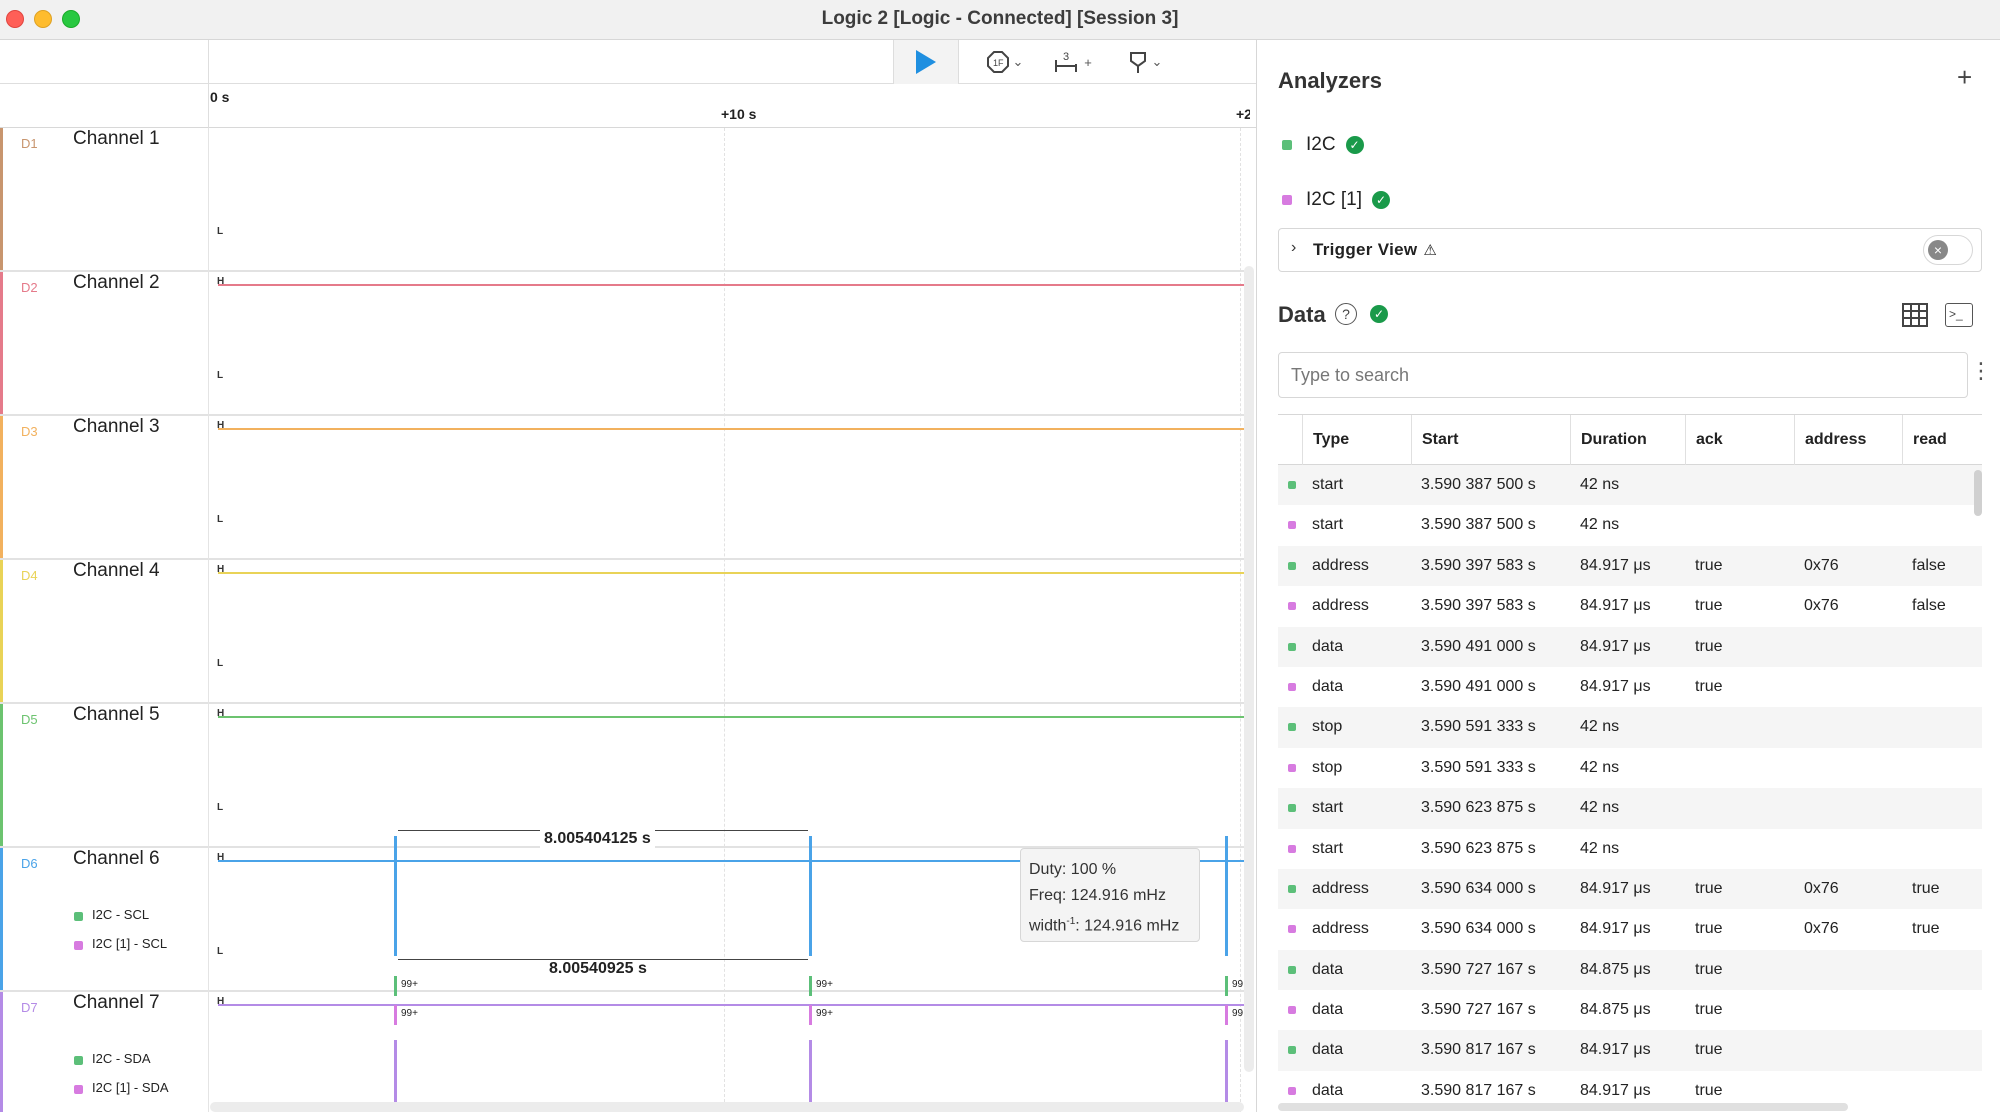  What do you see at coordinates (1600, 484) in the screenshot?
I see `cell-duration: 42 ns` at bounding box center [1600, 484].